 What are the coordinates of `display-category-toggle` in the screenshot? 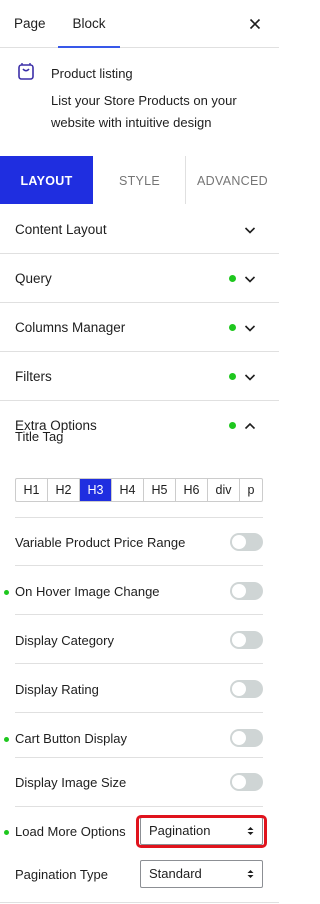 It's located at (246, 640).